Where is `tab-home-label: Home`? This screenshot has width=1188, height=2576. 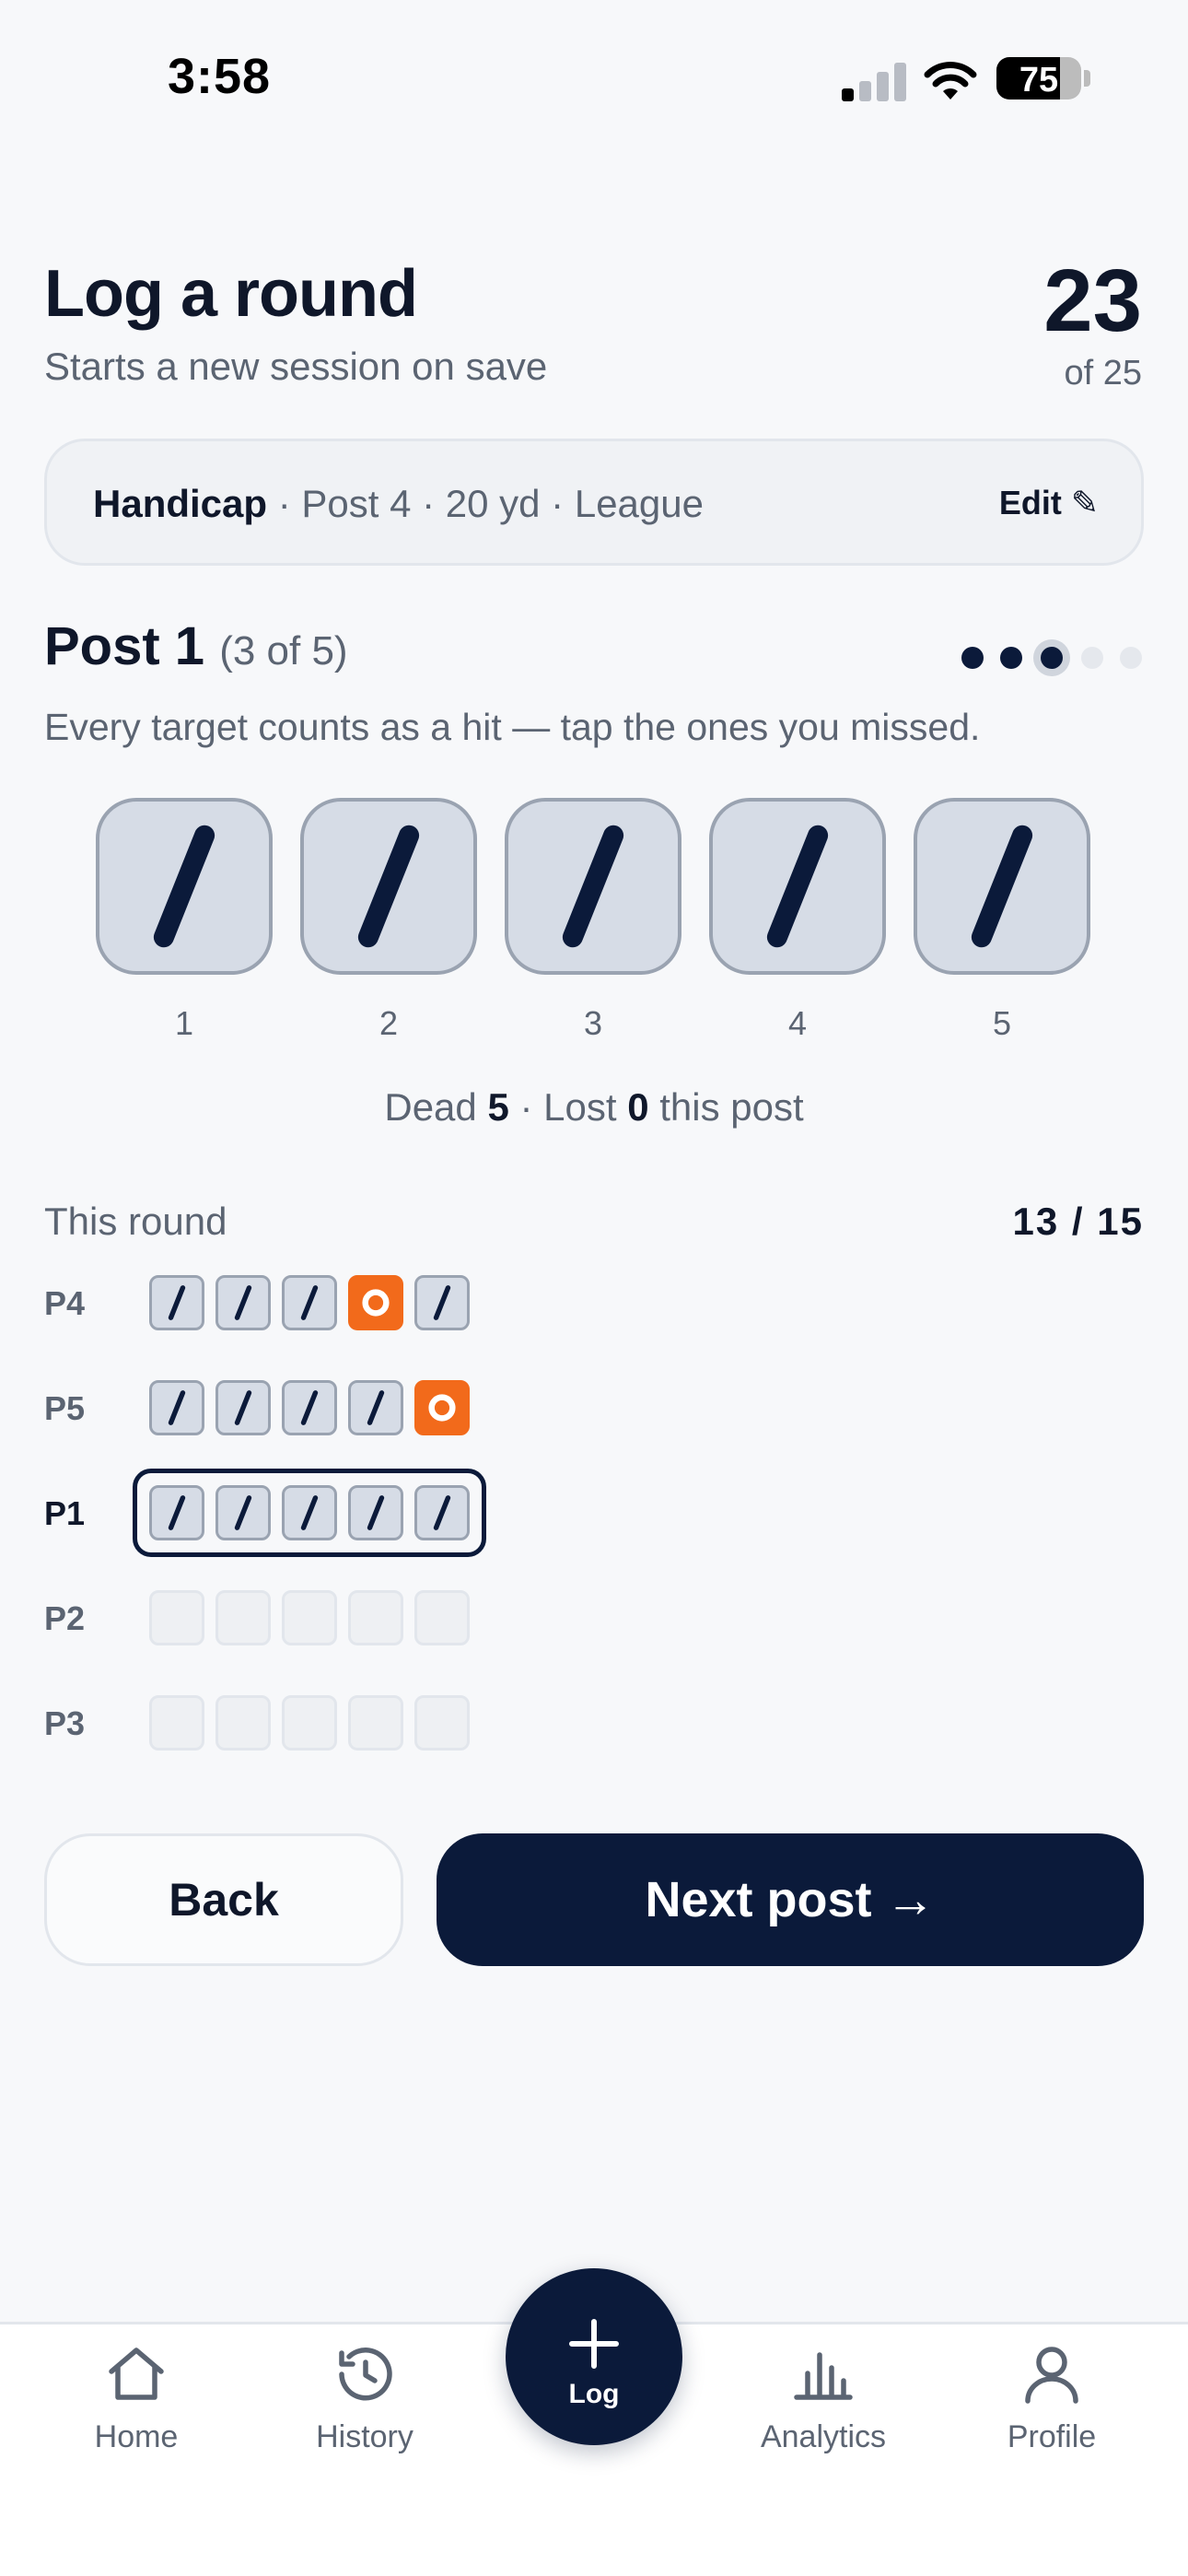 tab-home-label: Home is located at coordinates (136, 2436).